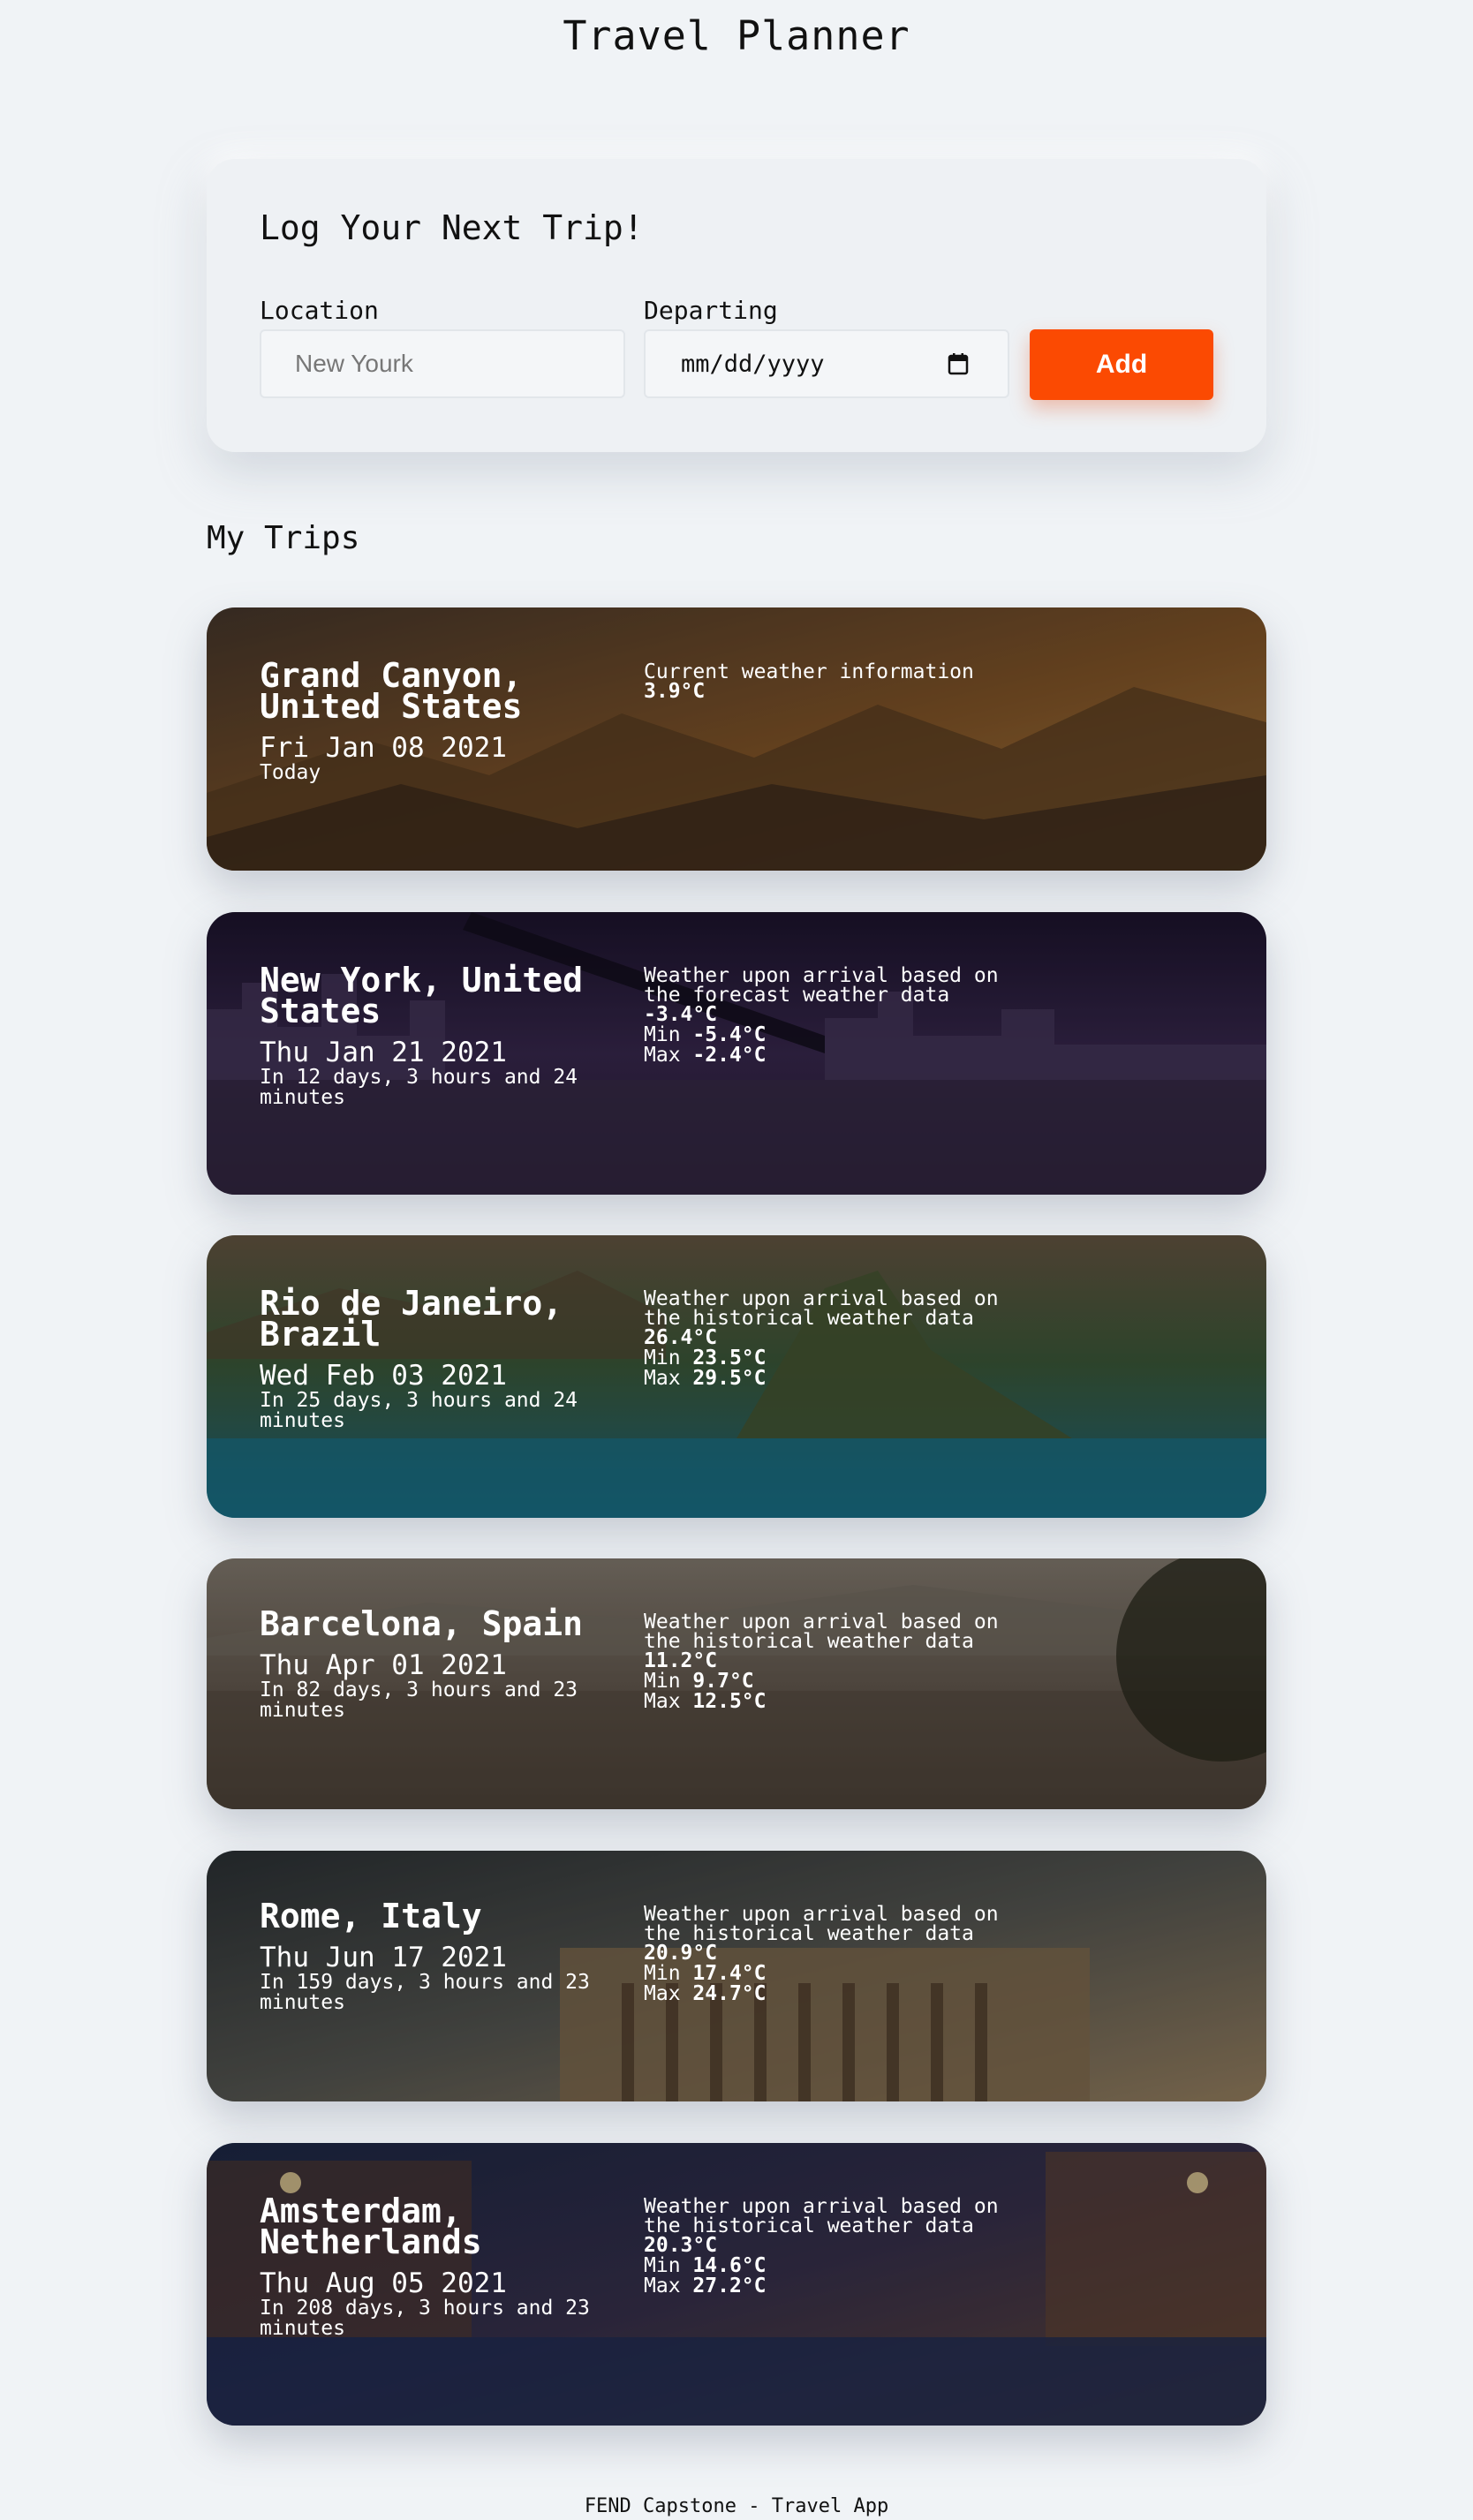 The image size is (1473, 2520). Describe the element at coordinates (1121, 364) in the screenshot. I see `add-button: Add` at that location.